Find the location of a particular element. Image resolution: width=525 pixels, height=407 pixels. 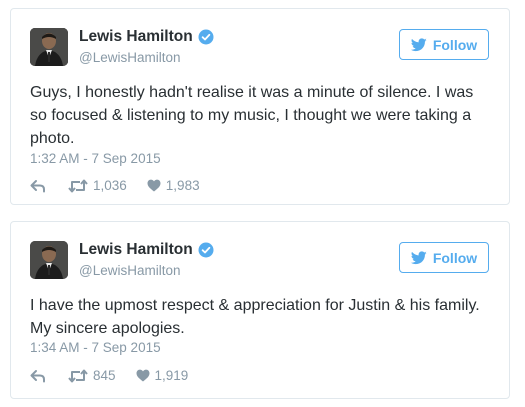

tweet-actions: 845 1,919 is located at coordinates (109, 375).